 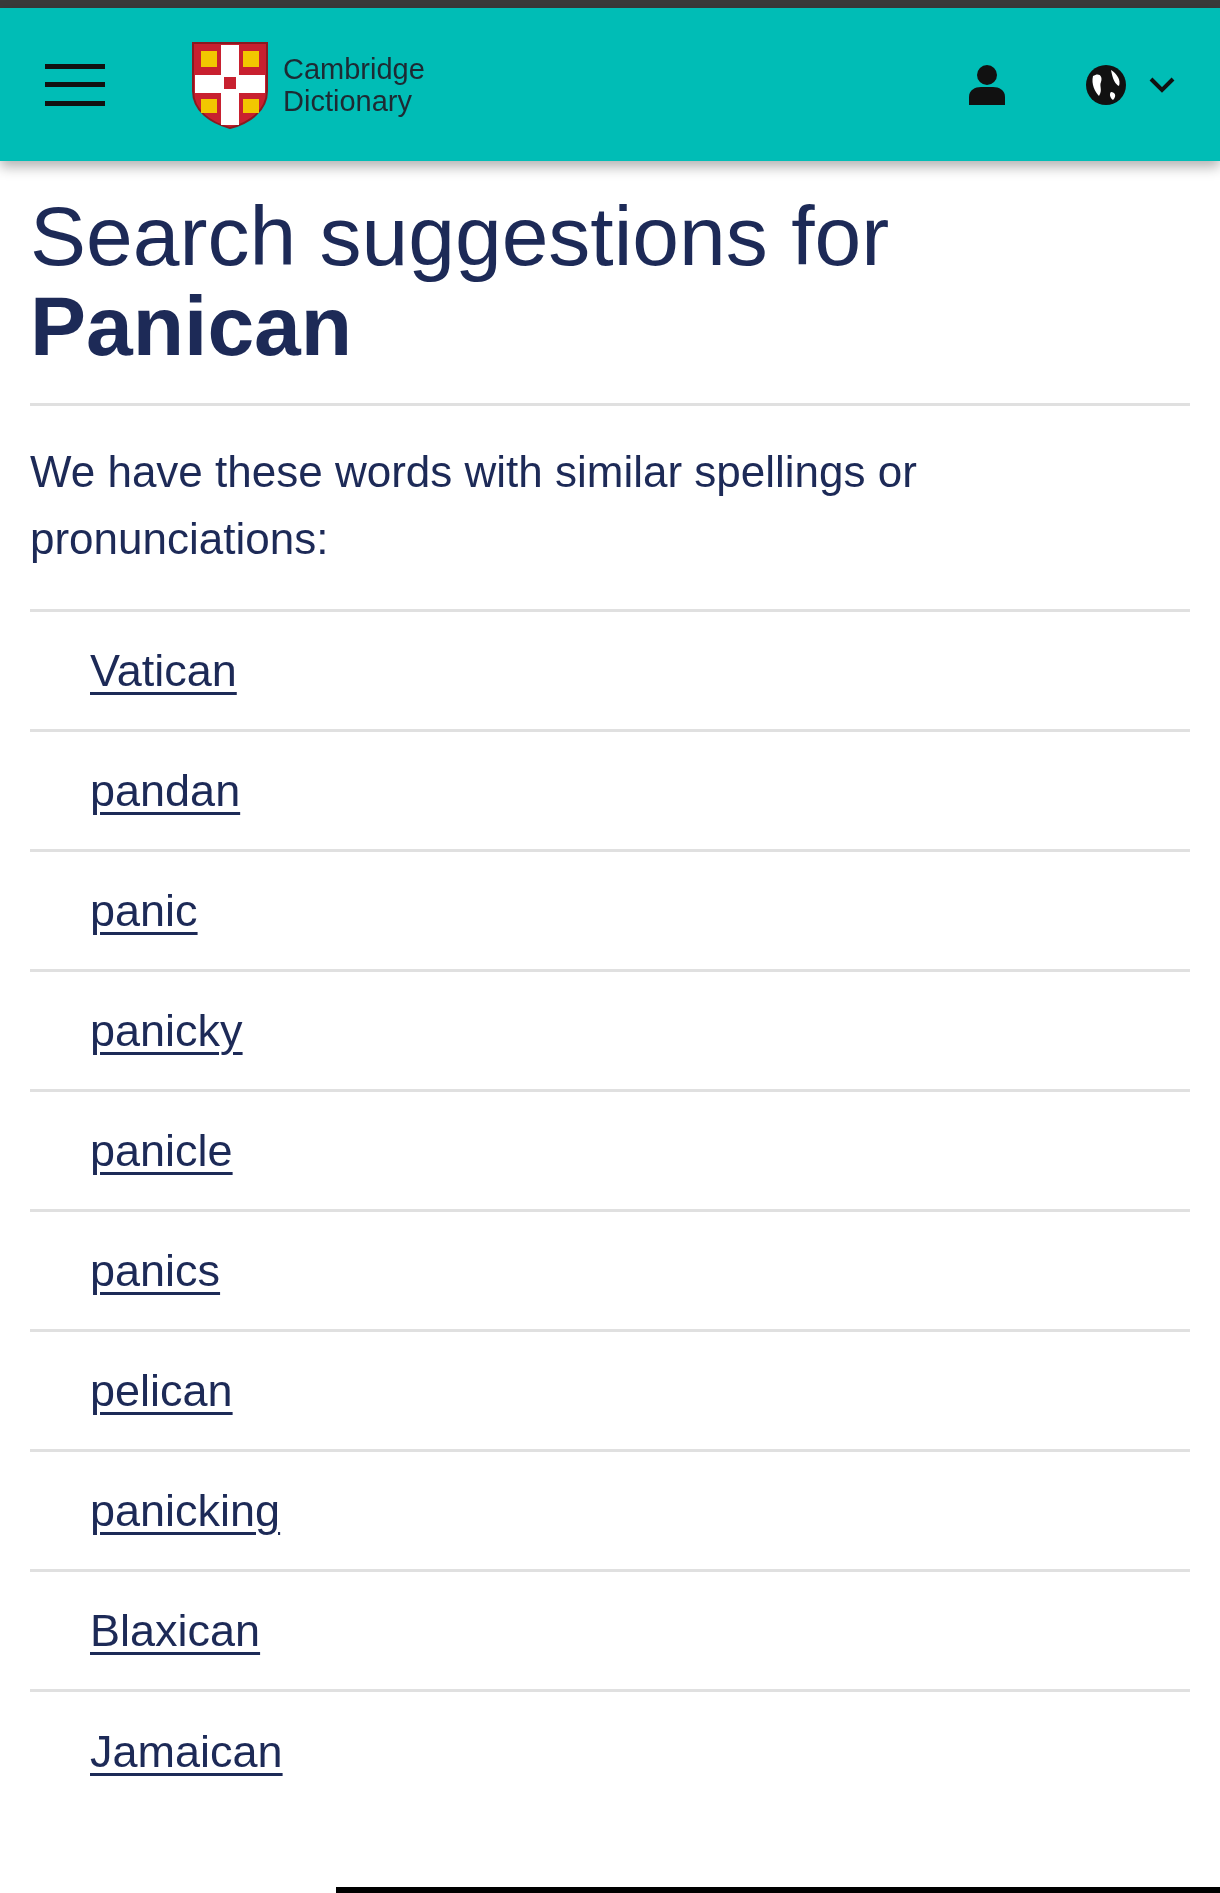 What do you see at coordinates (163, 670) in the screenshot?
I see `suggestion-link: Vatican` at bounding box center [163, 670].